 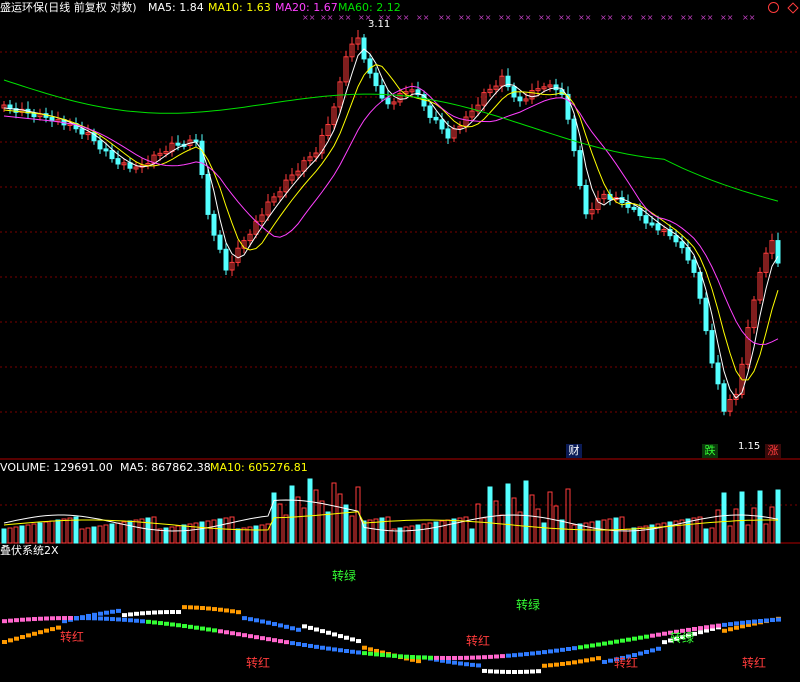 What do you see at coordinates (258, 663) in the screenshot?
I see `signal-turn-red-2: 转红` at bounding box center [258, 663].